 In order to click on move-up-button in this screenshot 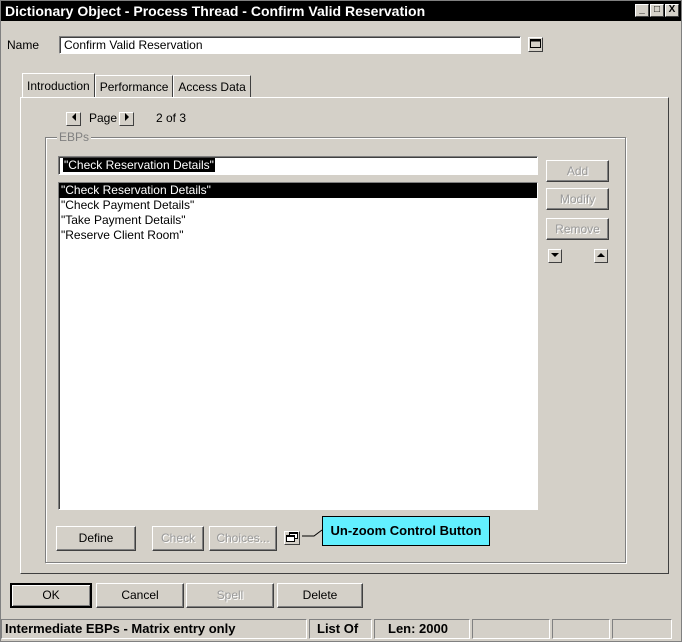, I will do `click(601, 256)`.